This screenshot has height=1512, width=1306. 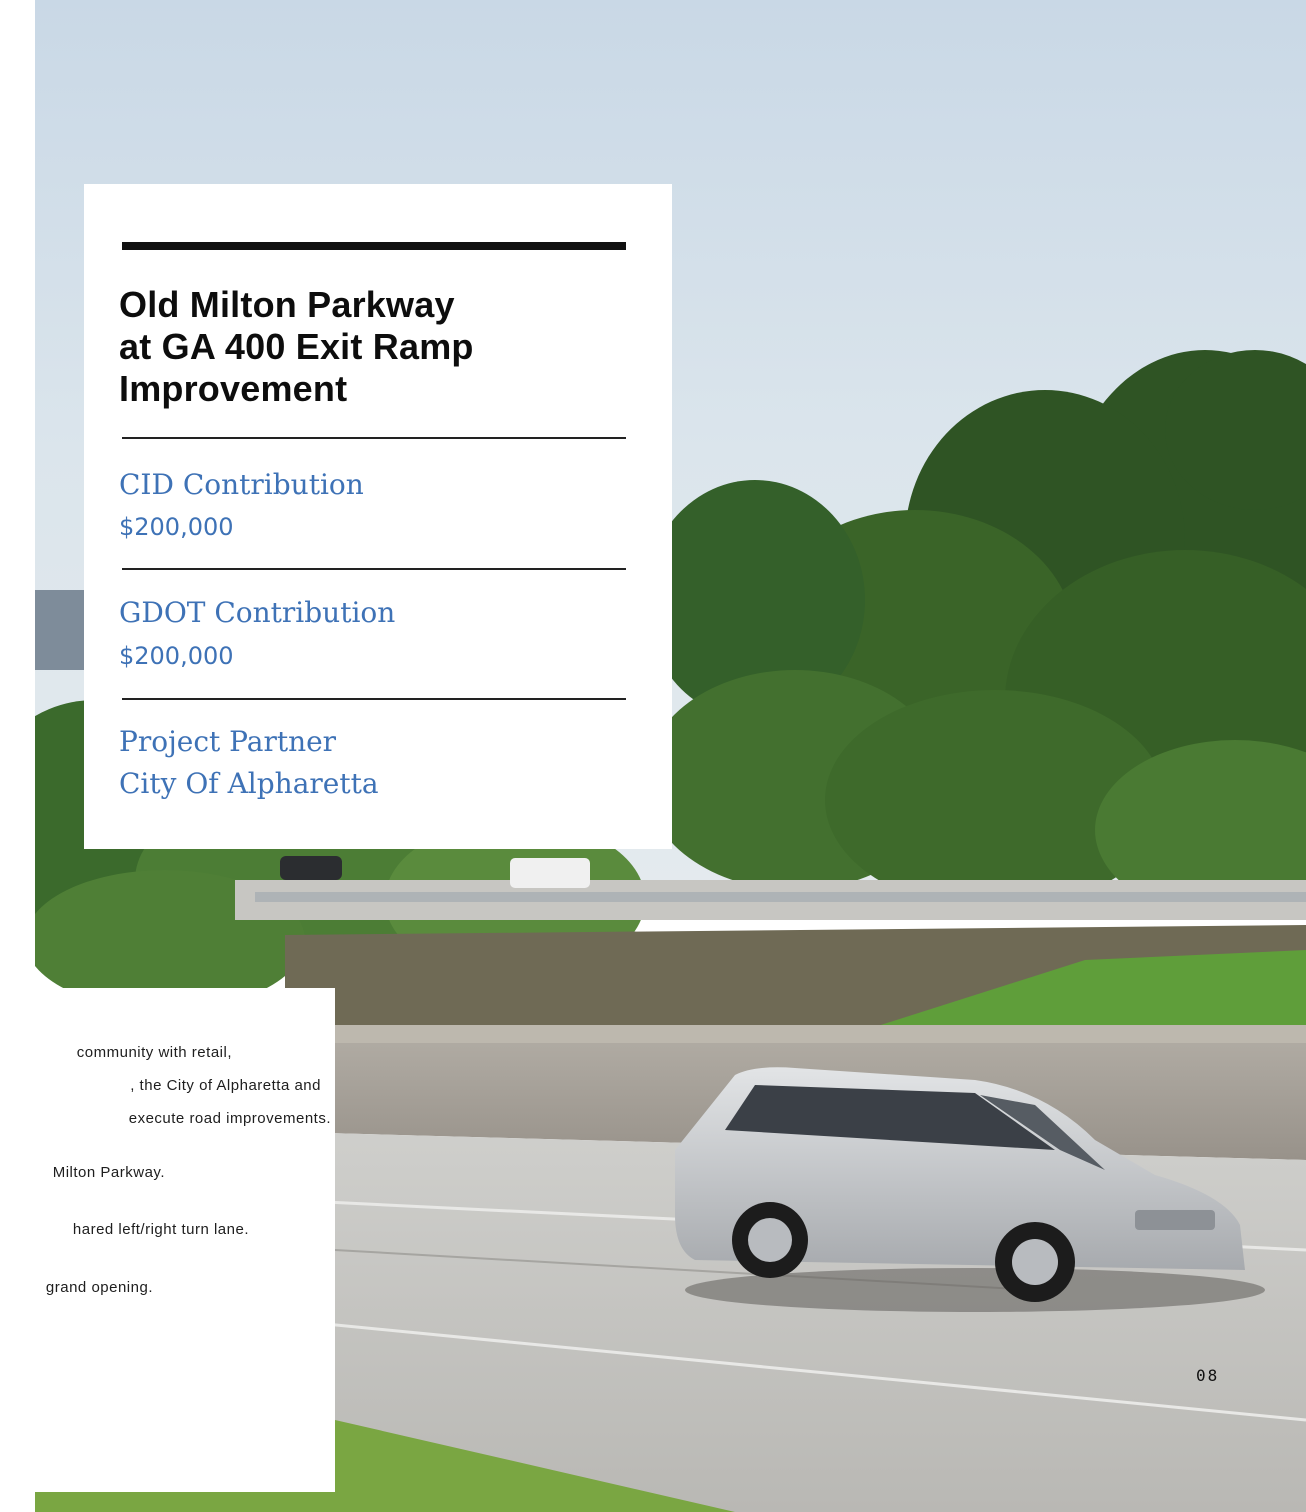 What do you see at coordinates (99, 1287) in the screenshot?
I see `body-text-line: grand opening.` at bounding box center [99, 1287].